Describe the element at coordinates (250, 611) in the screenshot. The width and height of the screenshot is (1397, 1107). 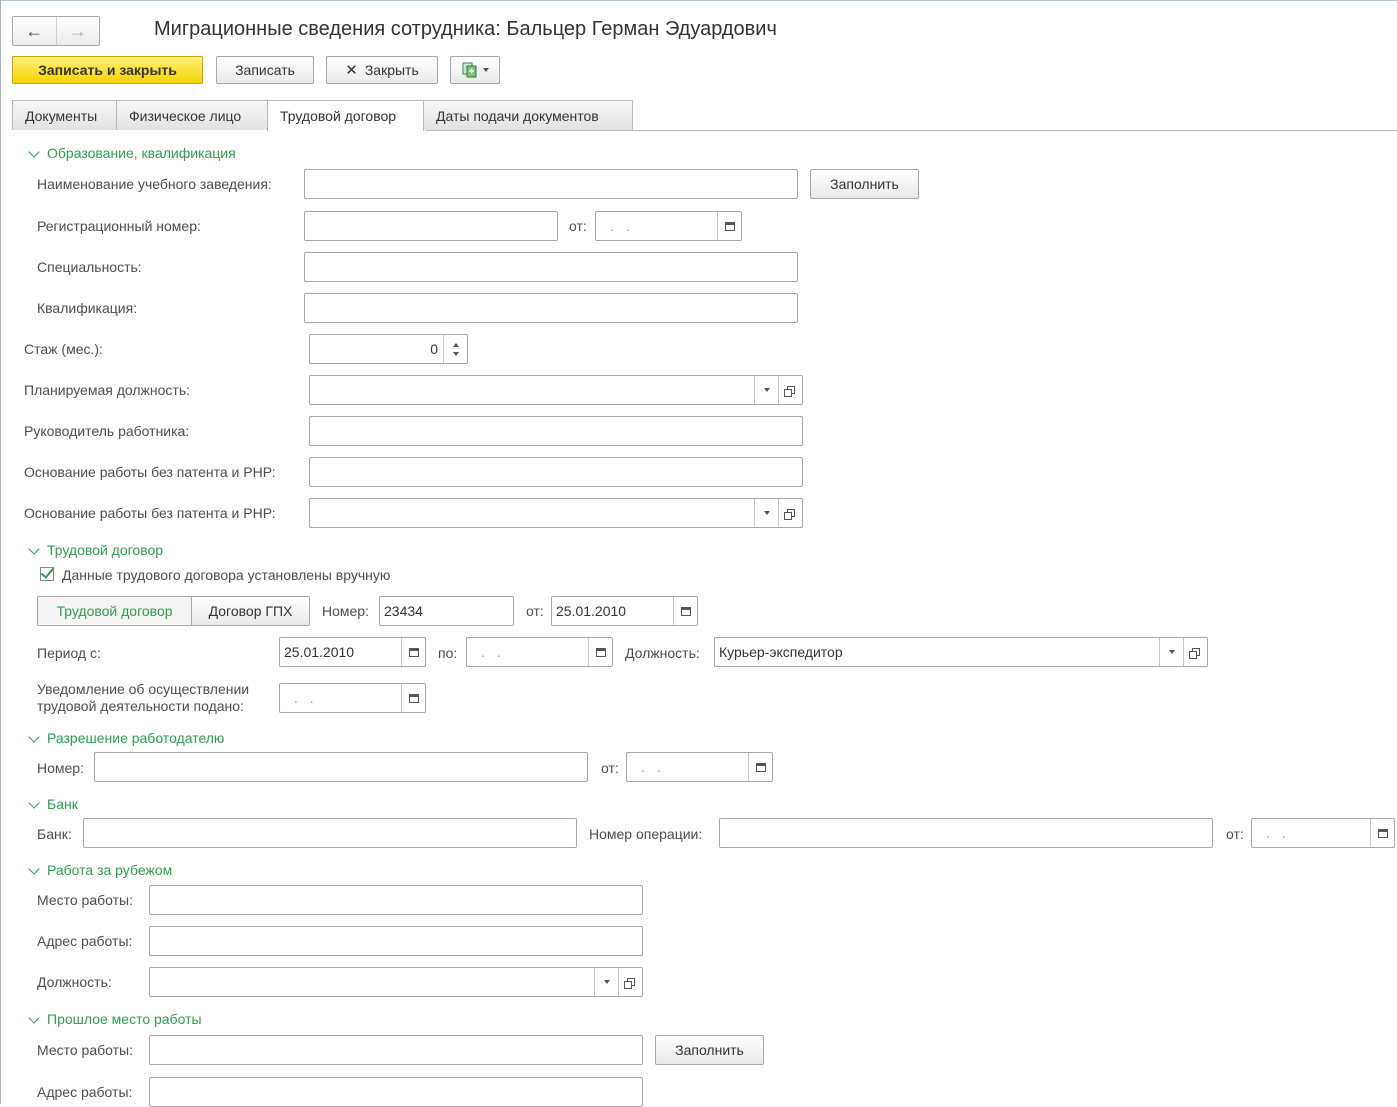
I see `seg-gph-contract: Договор ГПХ` at that location.